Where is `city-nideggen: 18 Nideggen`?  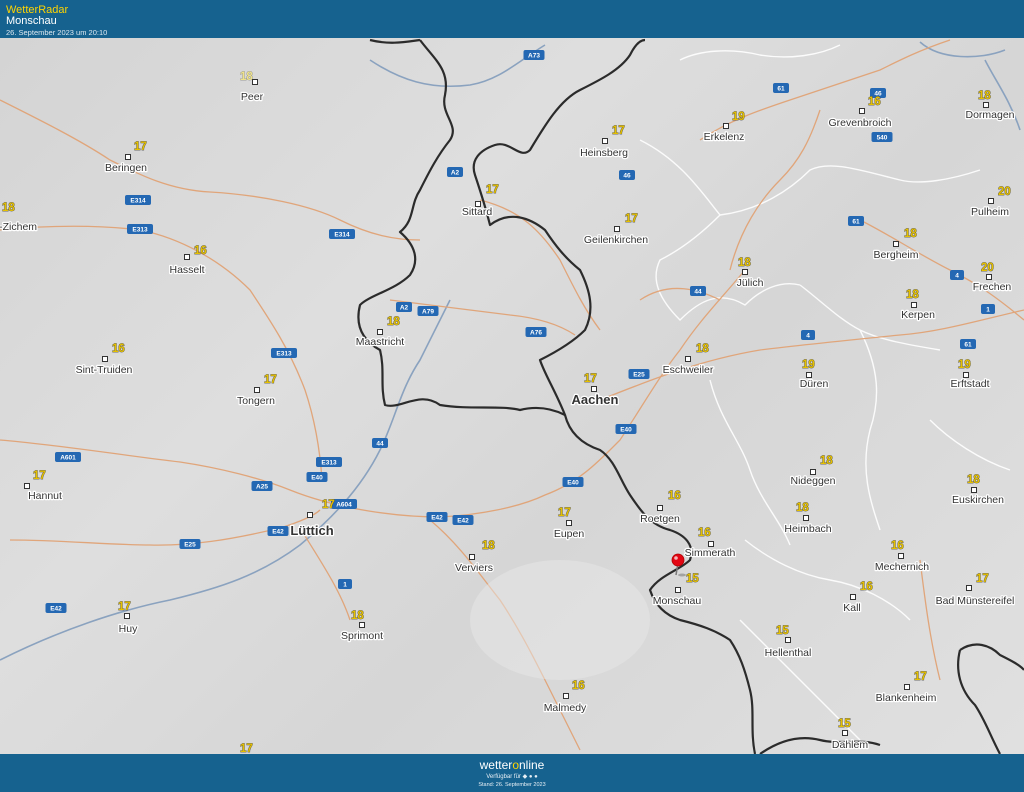
city-nideggen: 18 Nideggen is located at coordinates (813, 472).